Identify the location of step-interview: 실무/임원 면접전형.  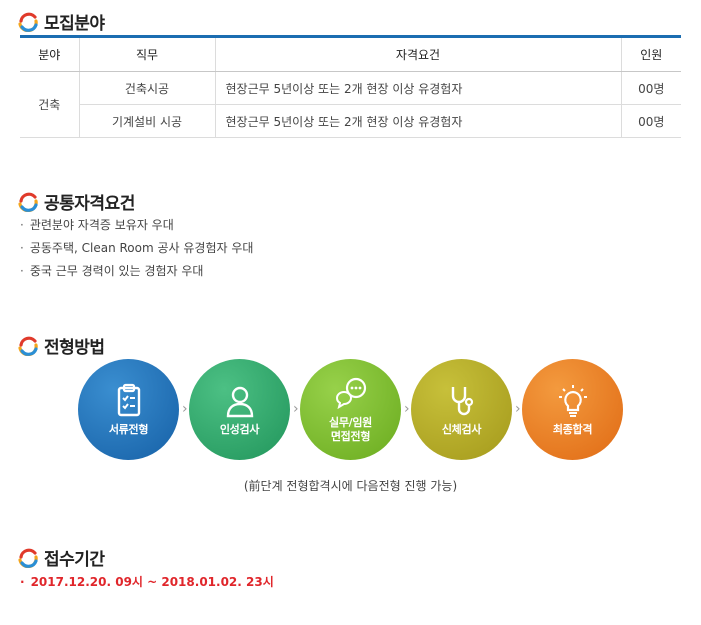
(350, 409).